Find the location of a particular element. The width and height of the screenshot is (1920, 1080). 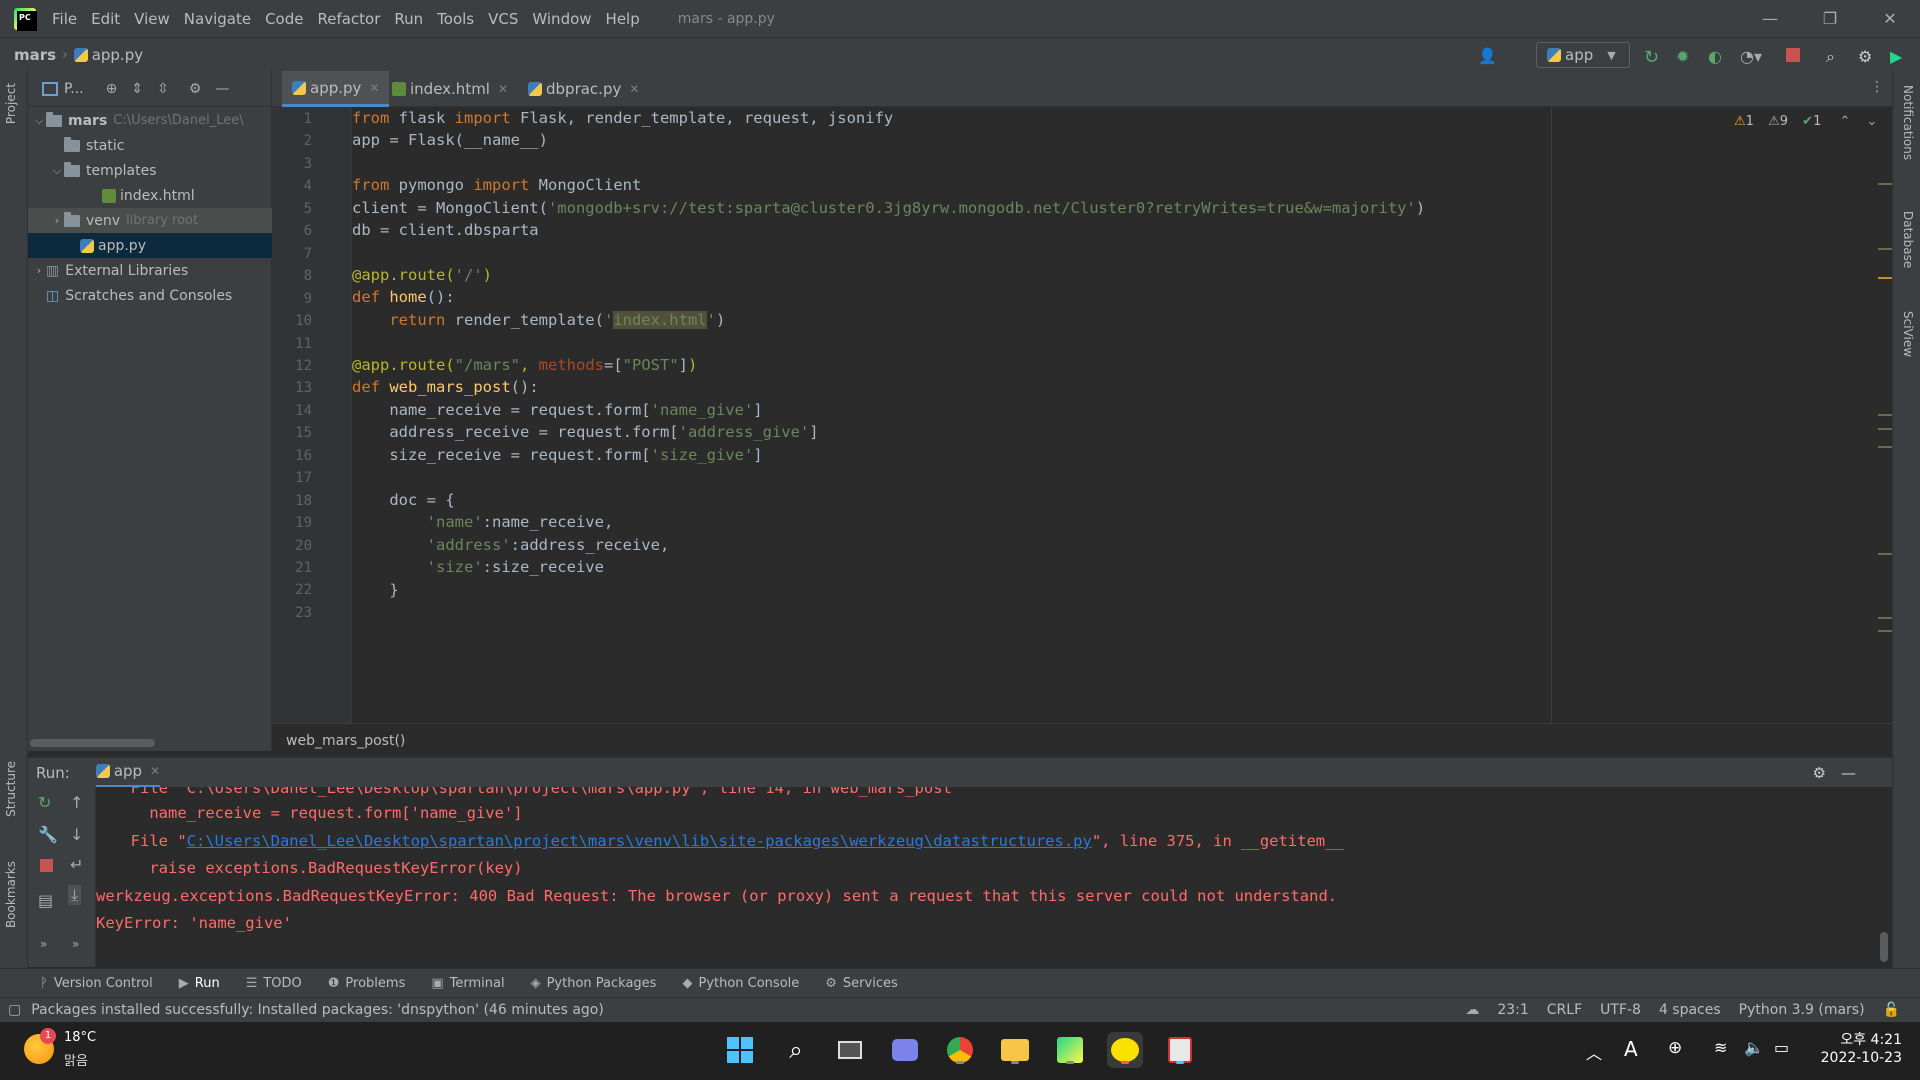

minimize-icon: — is located at coordinates (1770, 18).